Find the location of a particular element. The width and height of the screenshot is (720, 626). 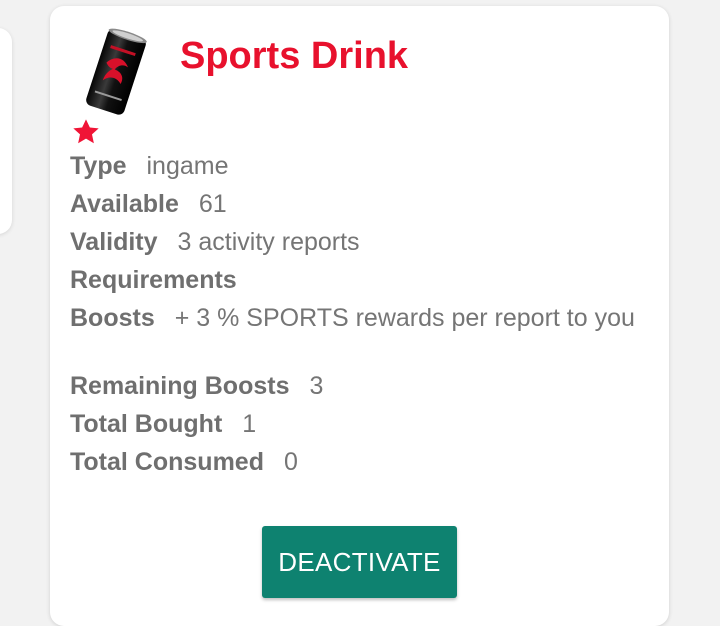

detail-row-remaining-boosts: Remaining Boosts 3 is located at coordinates (360, 386).